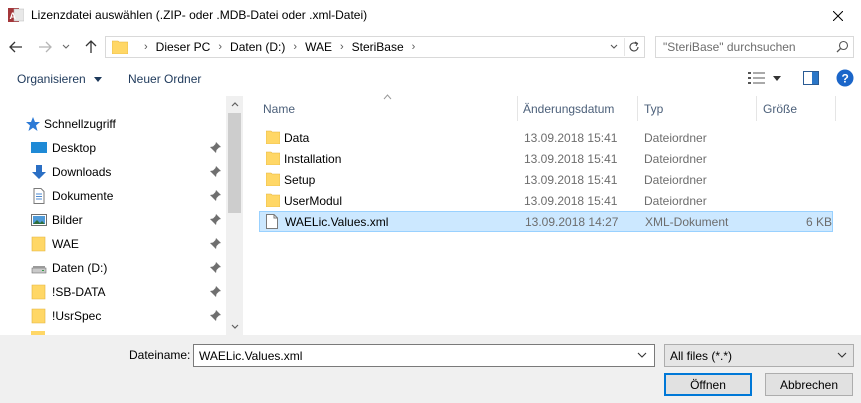  I want to click on cancel-button: Abbrechen, so click(809, 384).